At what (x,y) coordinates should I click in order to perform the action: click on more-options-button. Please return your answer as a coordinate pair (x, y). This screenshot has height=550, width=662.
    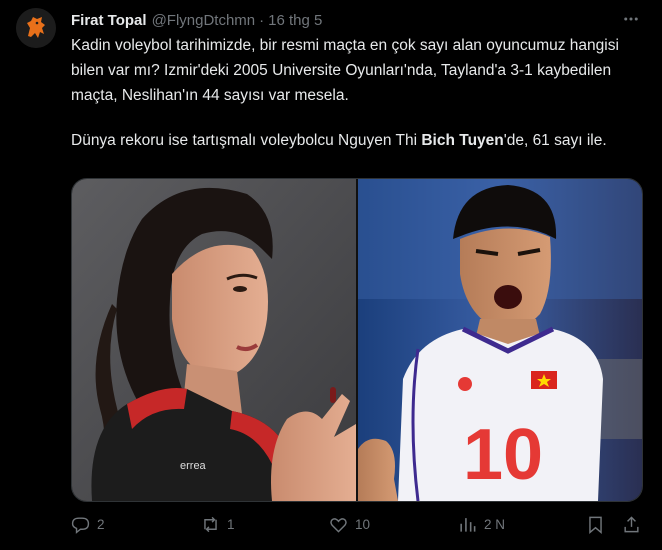
    Looking at the image, I should click on (631, 19).